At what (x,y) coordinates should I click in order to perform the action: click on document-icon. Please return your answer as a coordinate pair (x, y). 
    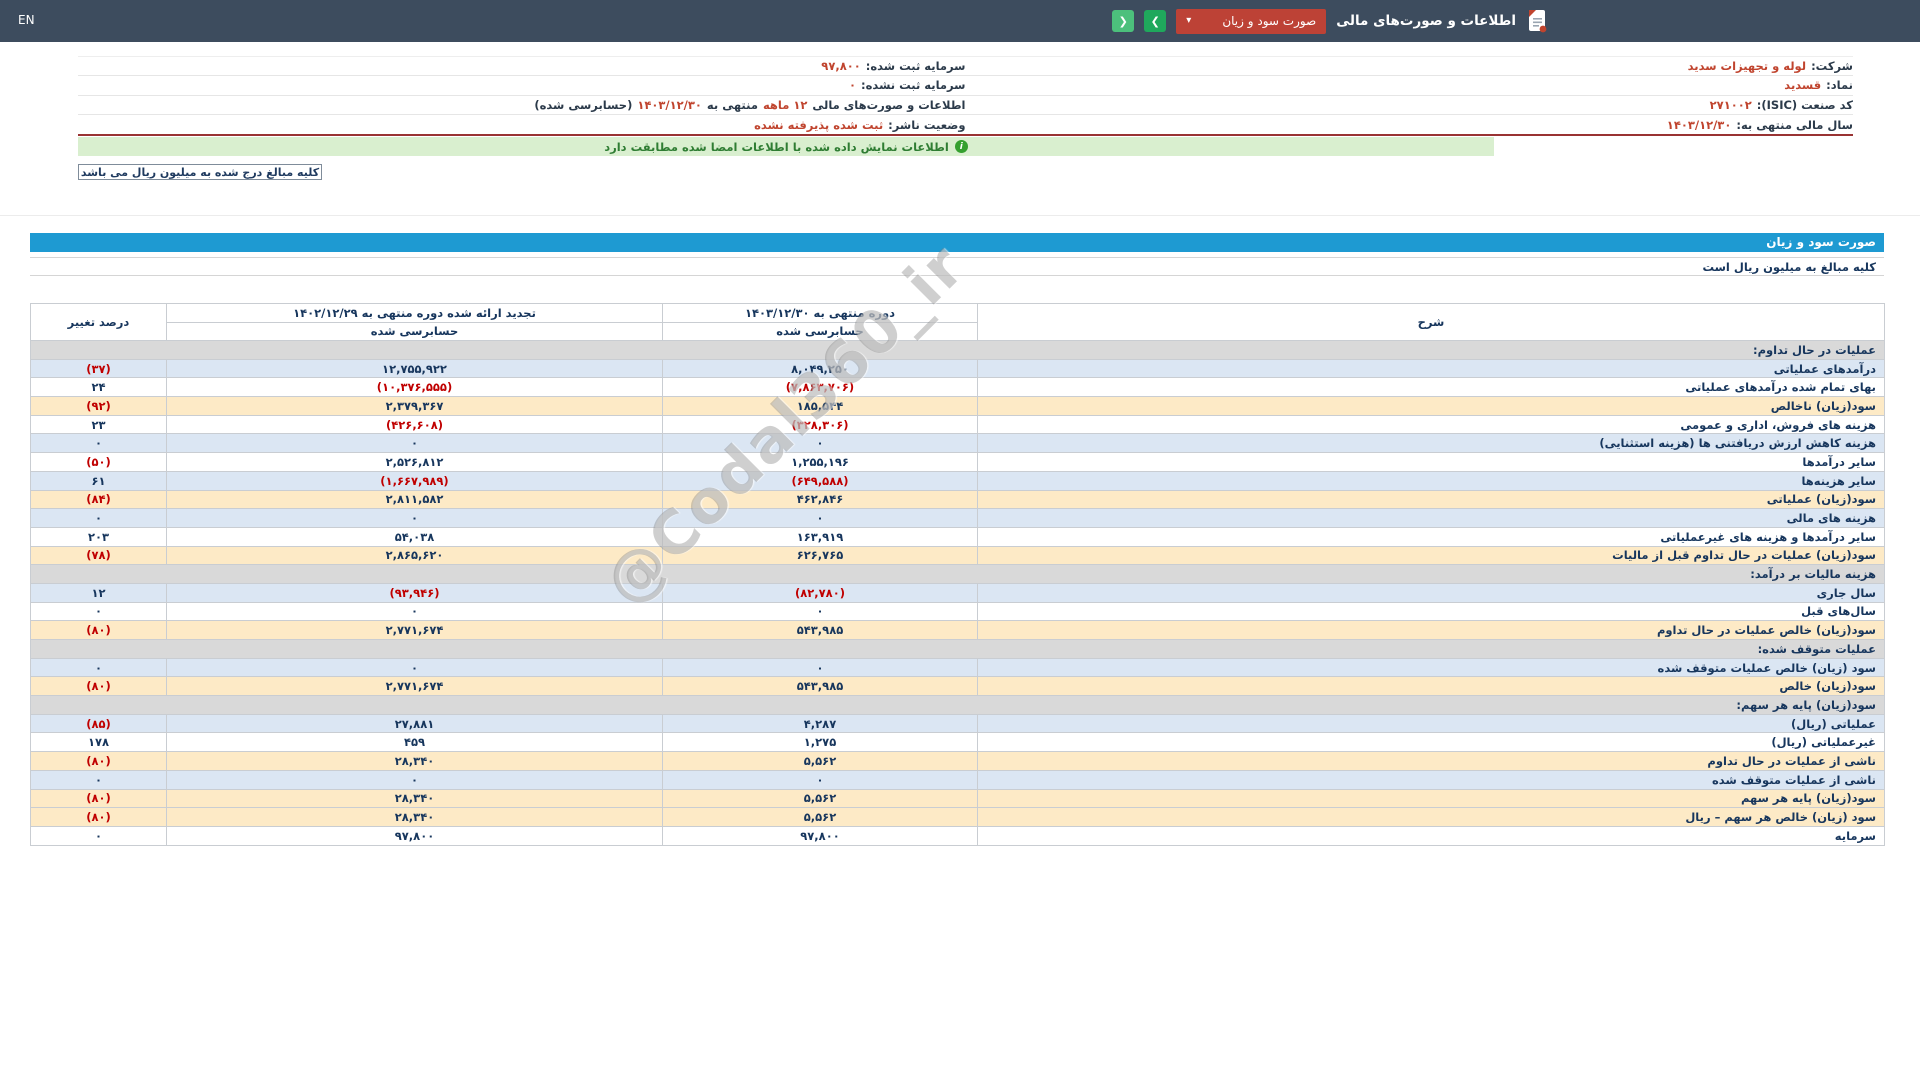
    Looking at the image, I should click on (1537, 21).